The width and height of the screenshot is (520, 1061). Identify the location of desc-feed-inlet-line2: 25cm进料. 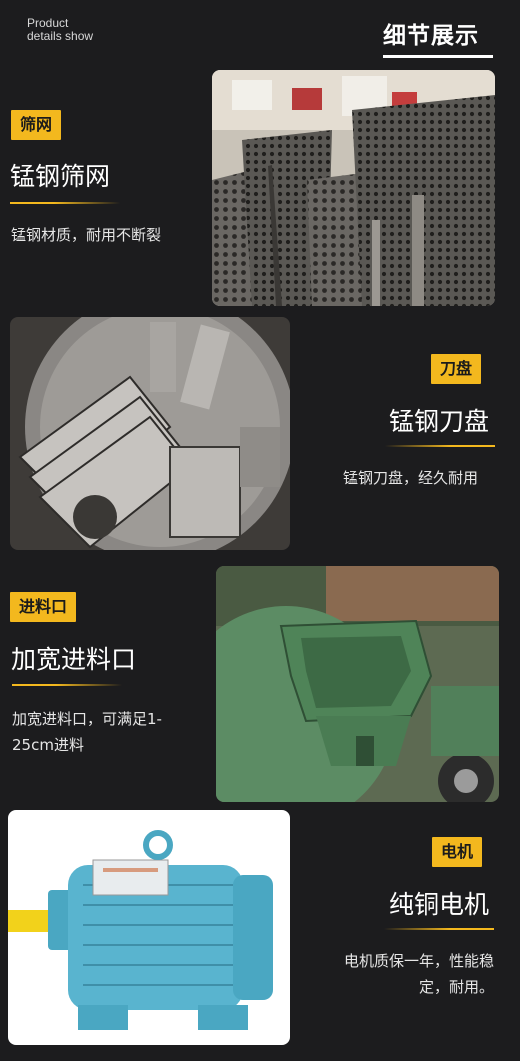
(48, 745).